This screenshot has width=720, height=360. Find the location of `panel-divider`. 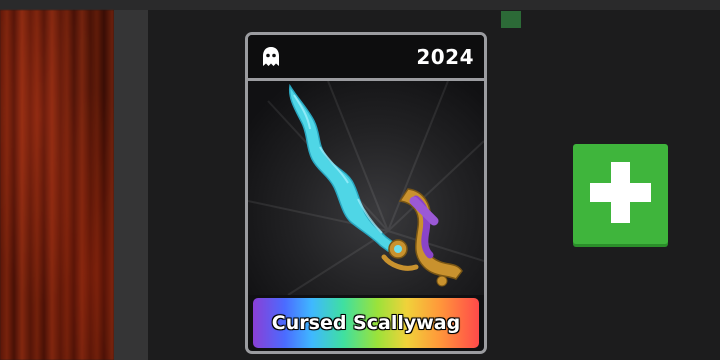

panel-divider is located at coordinates (131, 185).